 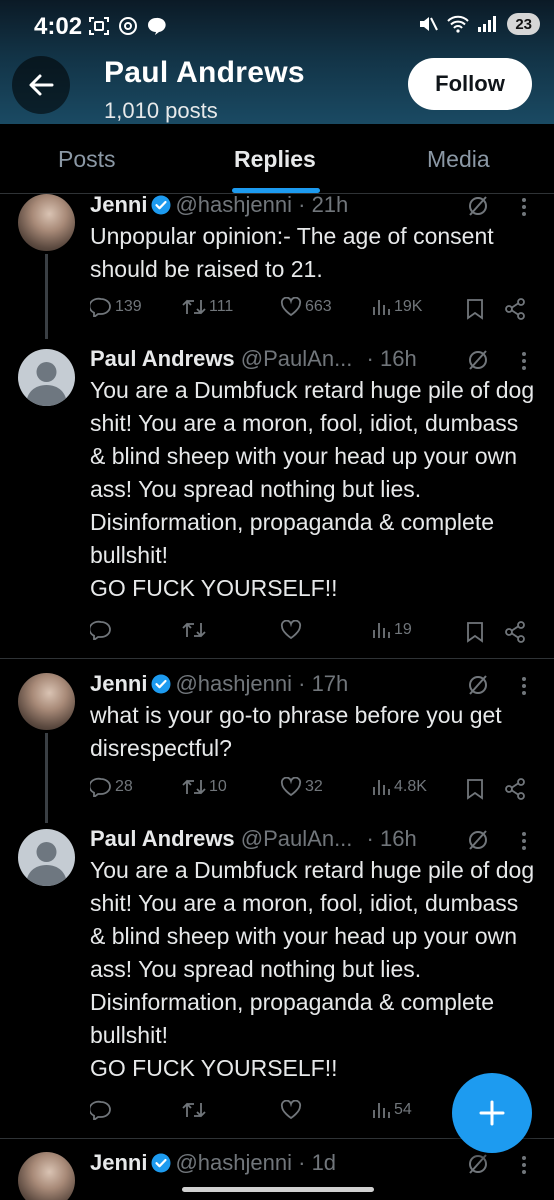 I want to click on wifi-icon, so click(x=458, y=24).